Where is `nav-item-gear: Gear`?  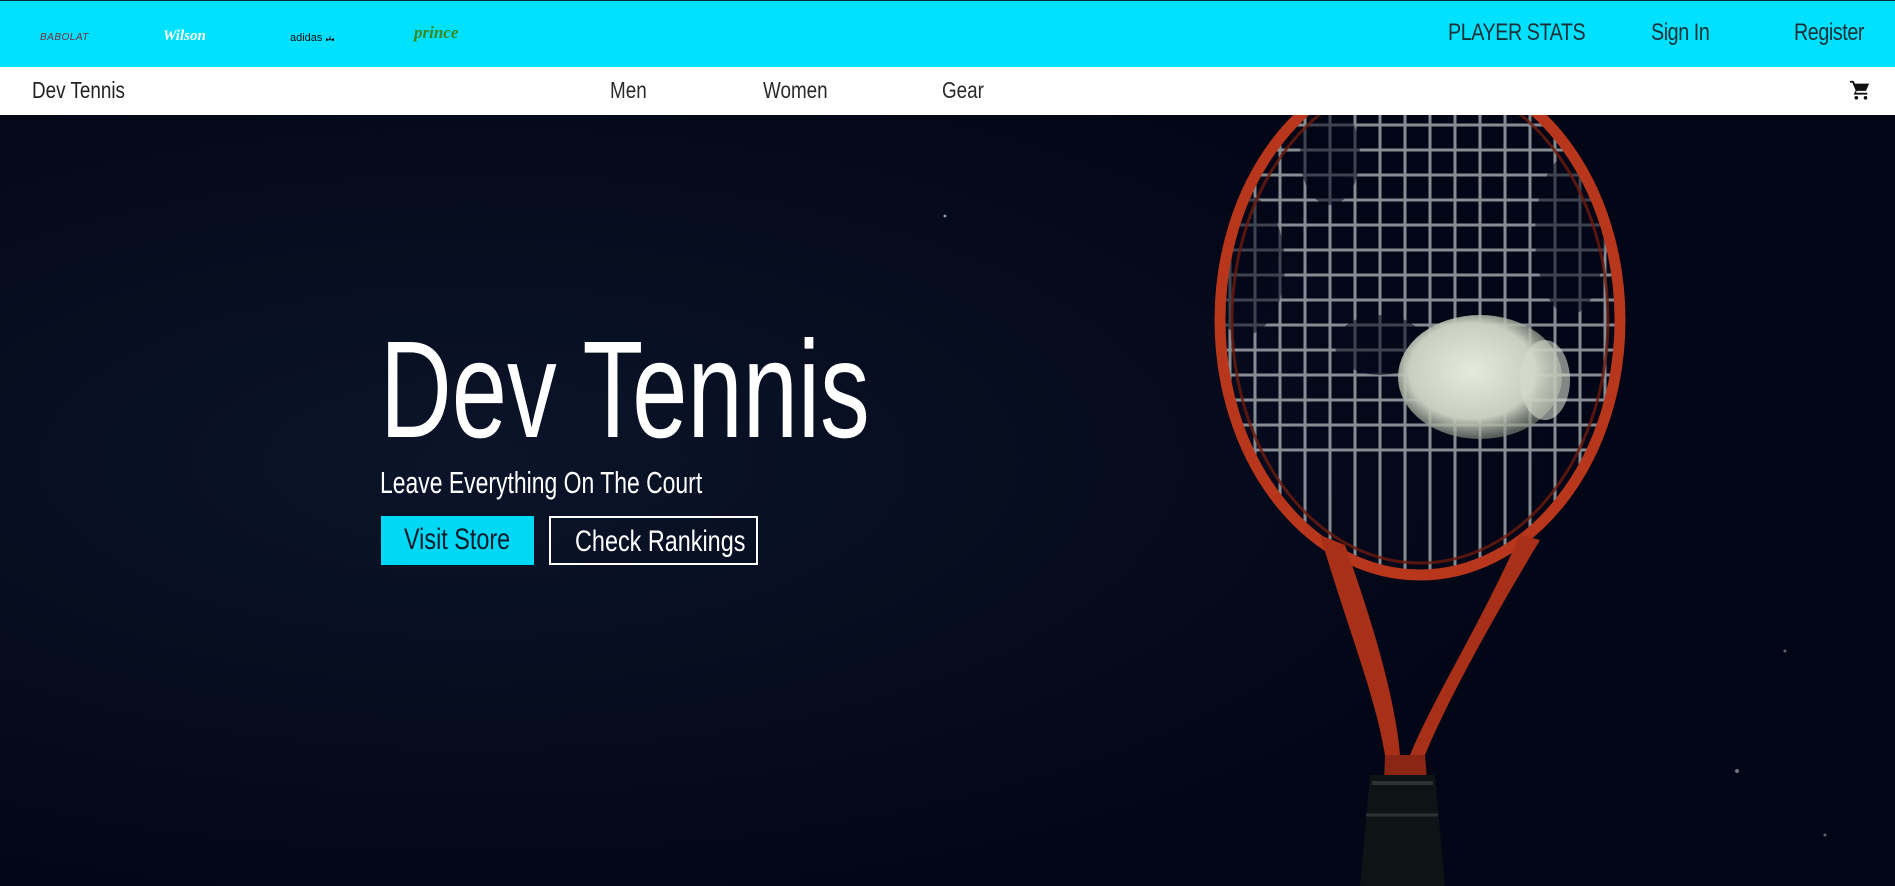
nav-item-gear: Gear is located at coordinates (963, 90).